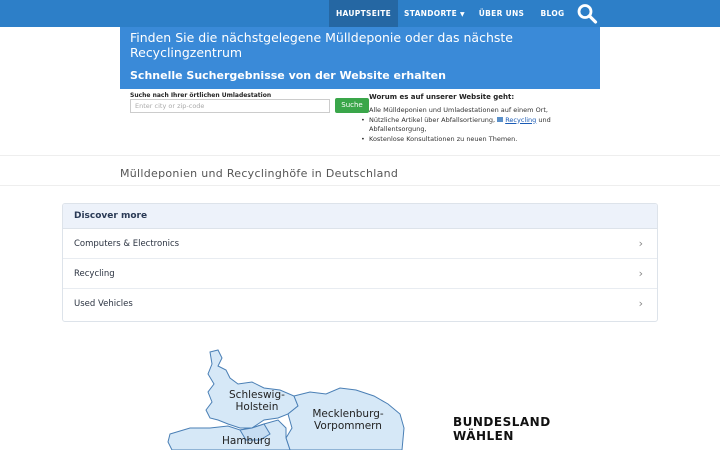 Image resolution: width=720 pixels, height=450 pixels. I want to click on map-label-mecklenburg: Mecklenburg- Vorpommern, so click(348, 420).